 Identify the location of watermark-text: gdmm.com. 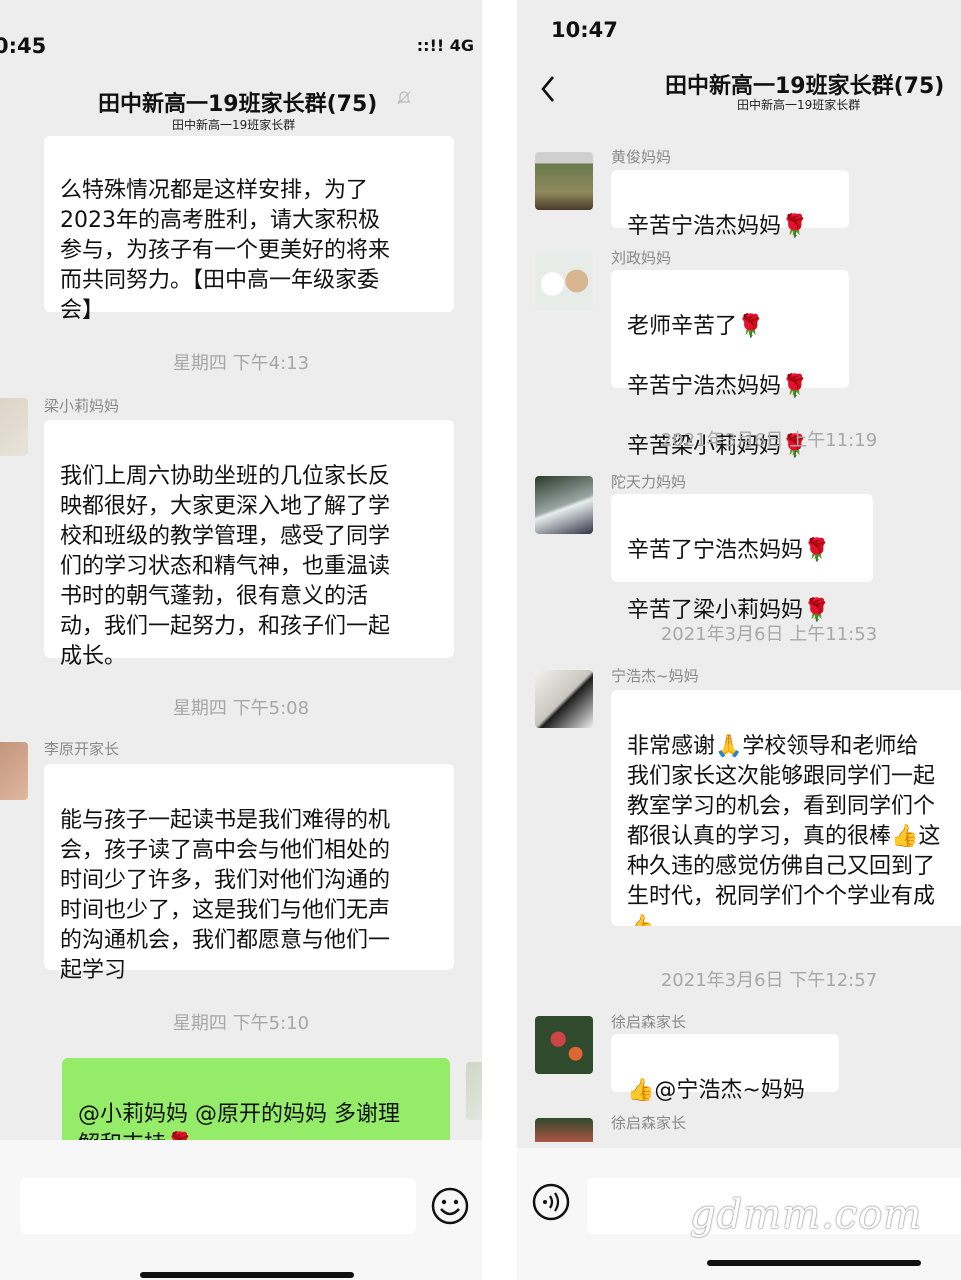
(806, 1215).